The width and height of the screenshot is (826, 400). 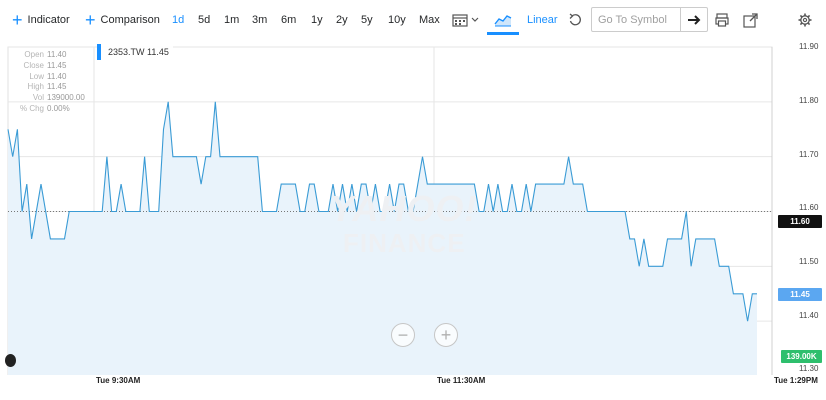 What do you see at coordinates (48, 20) in the screenshot?
I see `indicator-label: Indicator` at bounding box center [48, 20].